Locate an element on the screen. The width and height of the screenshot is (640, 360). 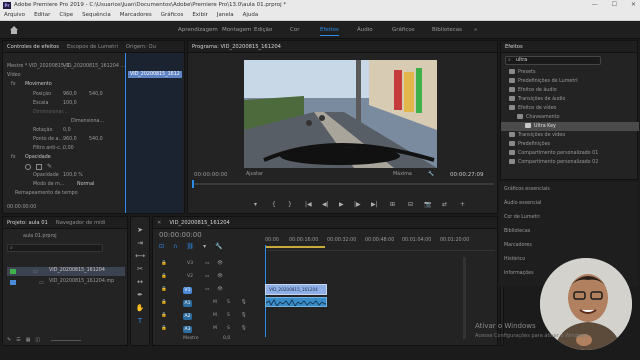
side-panel-markers: Marcadores is located at coordinates (518, 246).